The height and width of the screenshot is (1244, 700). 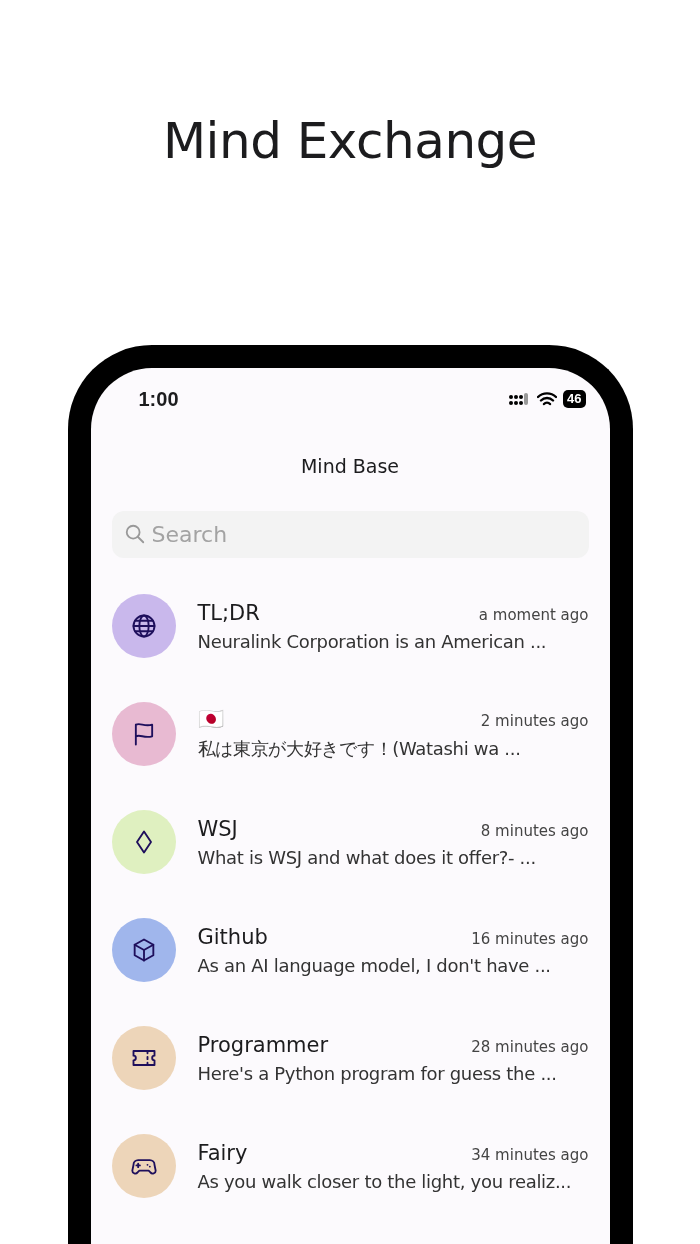 What do you see at coordinates (263, 1044) in the screenshot?
I see `chat-title: Programmer` at bounding box center [263, 1044].